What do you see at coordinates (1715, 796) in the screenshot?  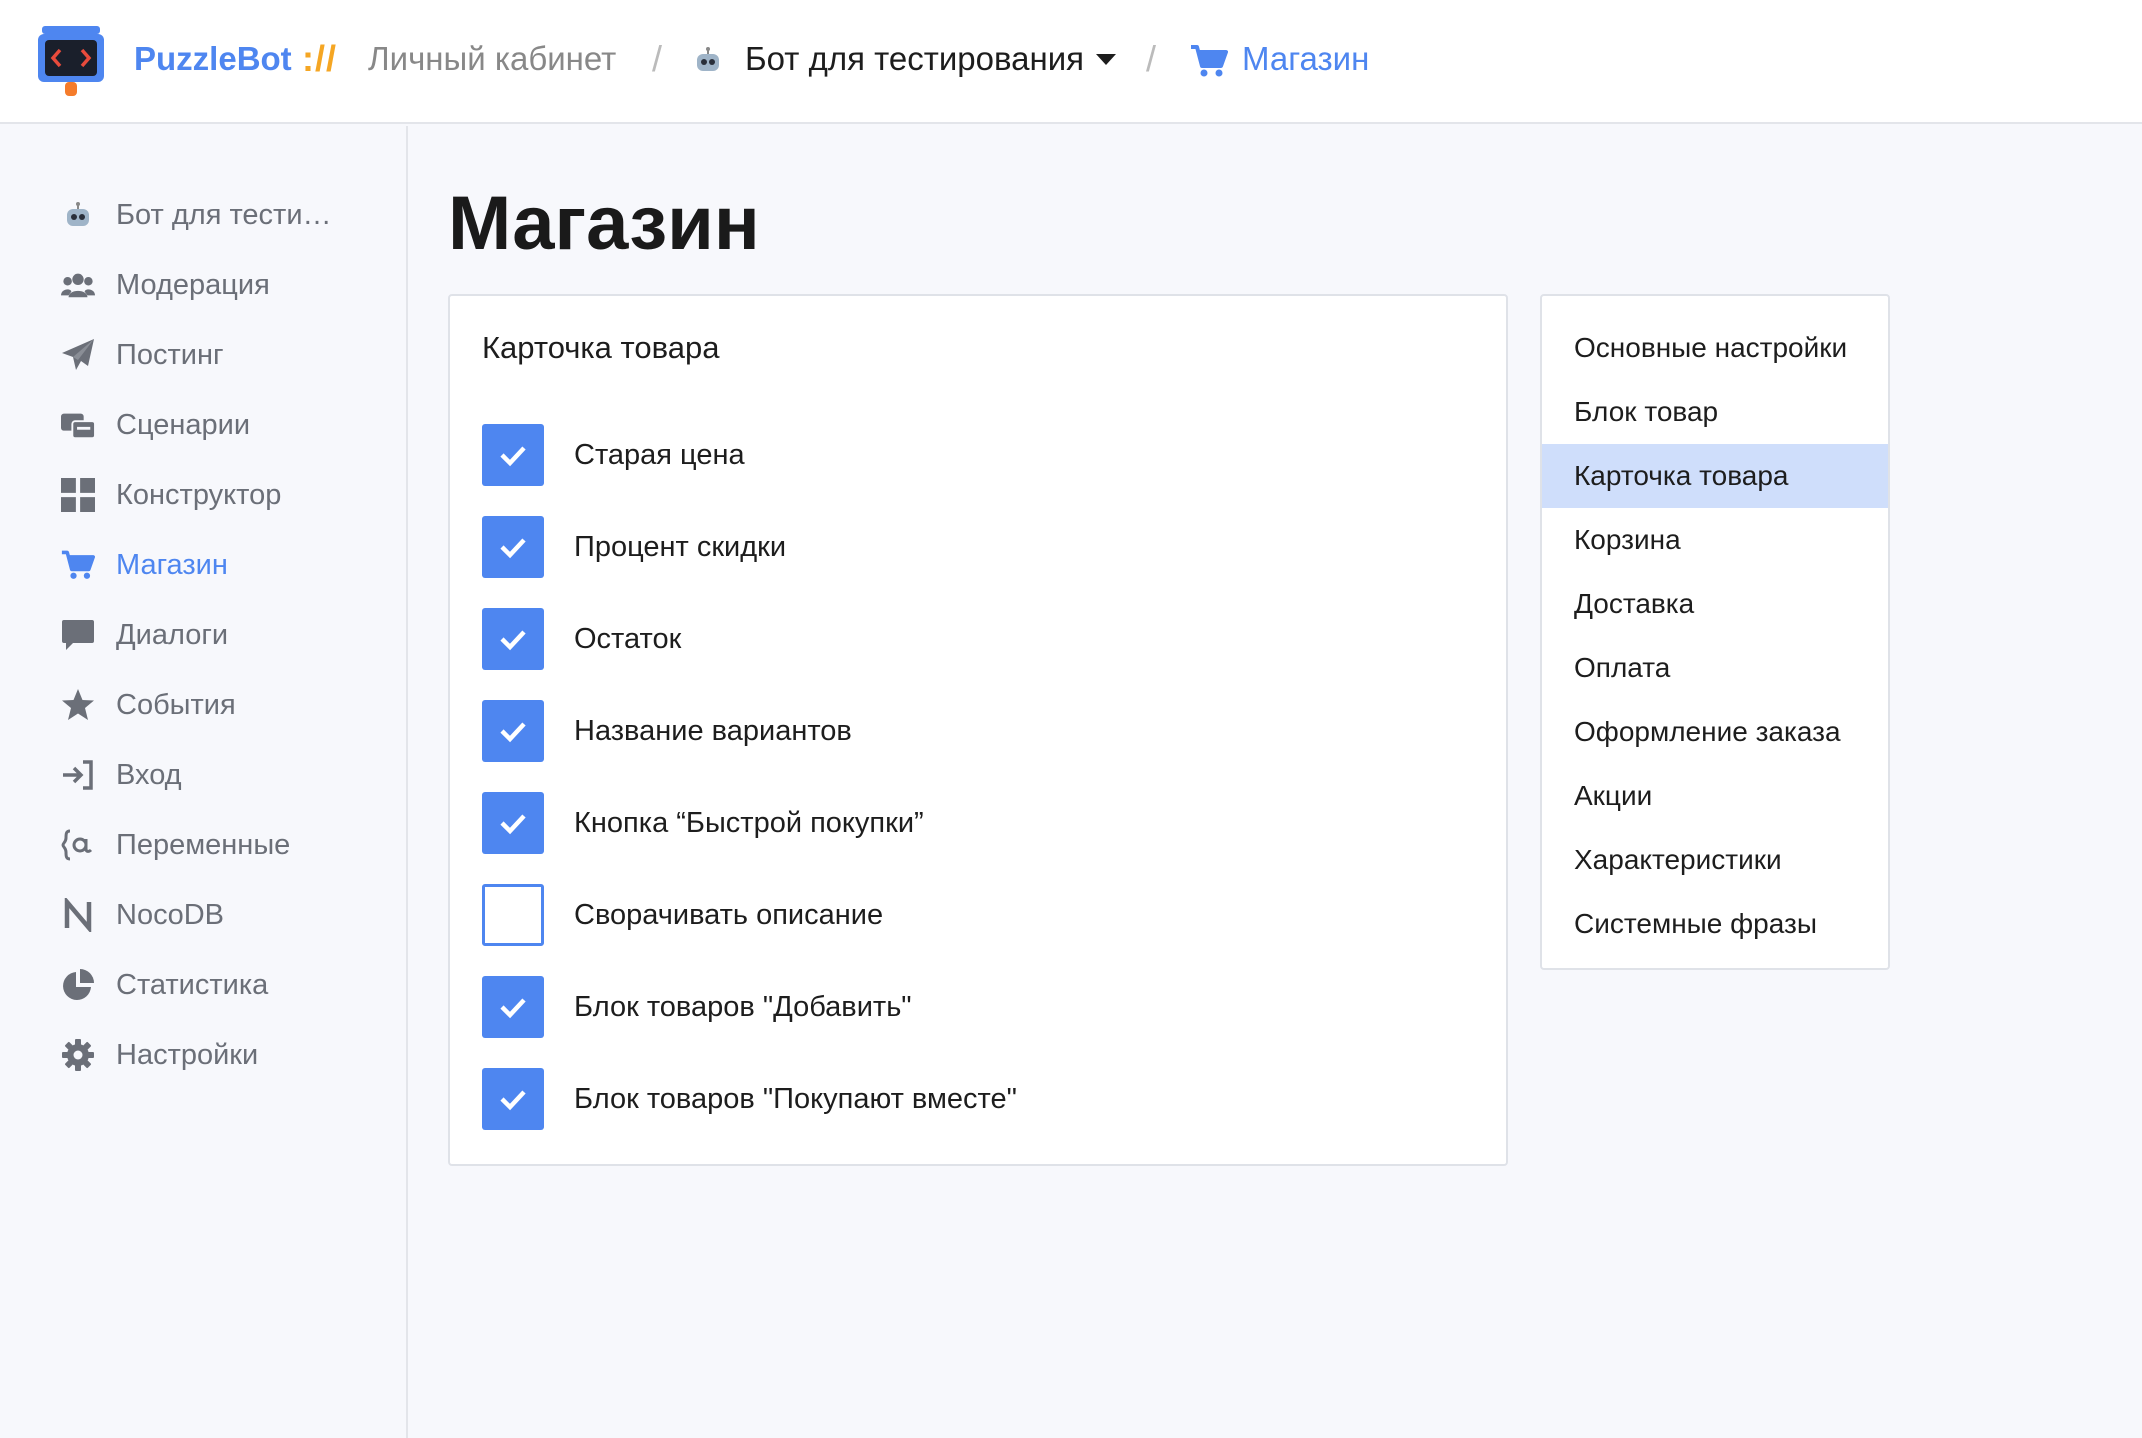 I see `menu-item-promotions: Акции` at bounding box center [1715, 796].